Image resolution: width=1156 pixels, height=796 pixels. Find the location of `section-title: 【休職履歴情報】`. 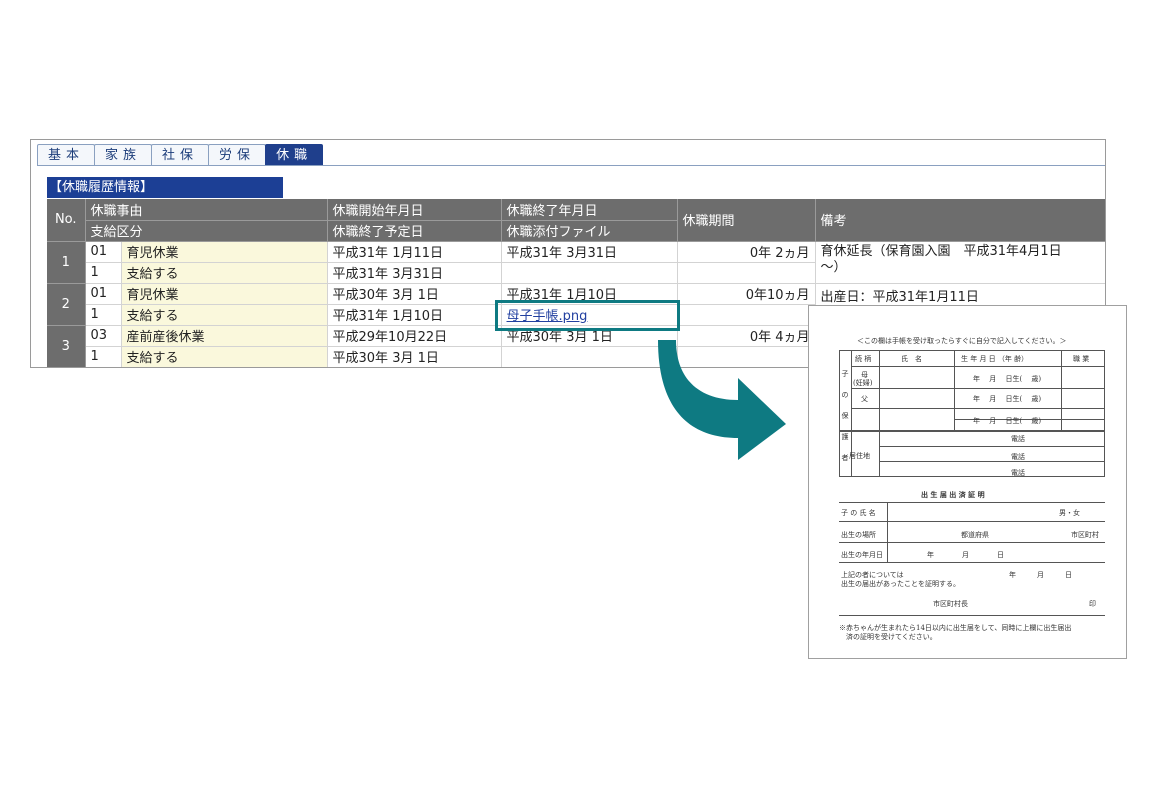

section-title: 【休職履歴情報】 is located at coordinates (165, 187).